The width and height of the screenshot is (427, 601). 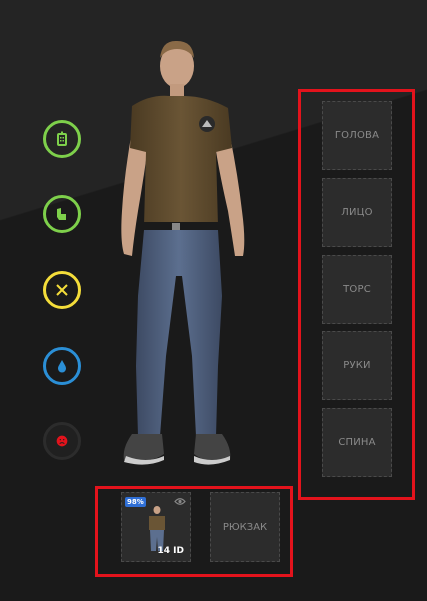 I want to click on slot-head-label: ГОЛОВА, so click(x=357, y=135).